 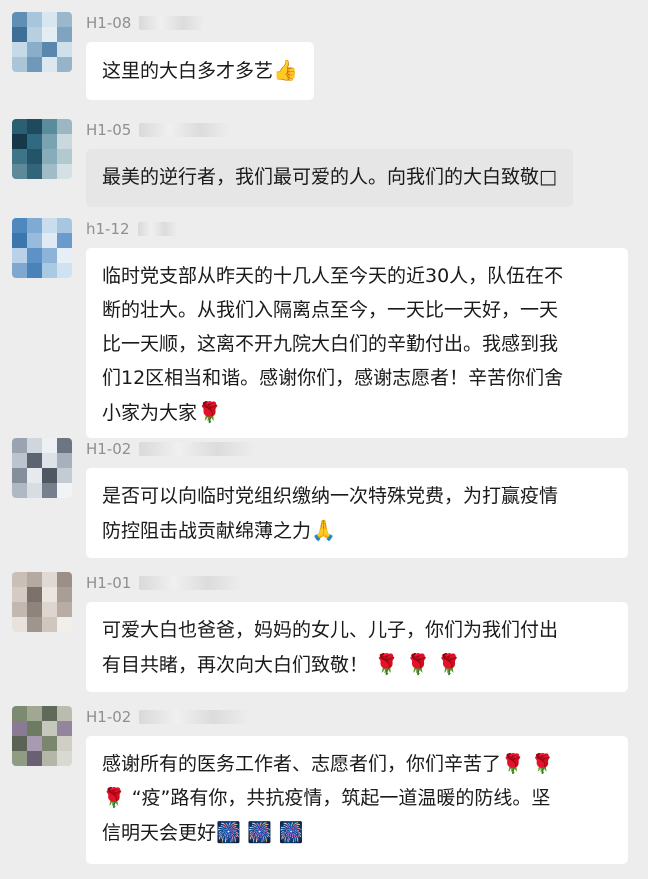 What do you see at coordinates (188, 71) in the screenshot?
I see `message-text: 这里的大白多才多艺` at bounding box center [188, 71].